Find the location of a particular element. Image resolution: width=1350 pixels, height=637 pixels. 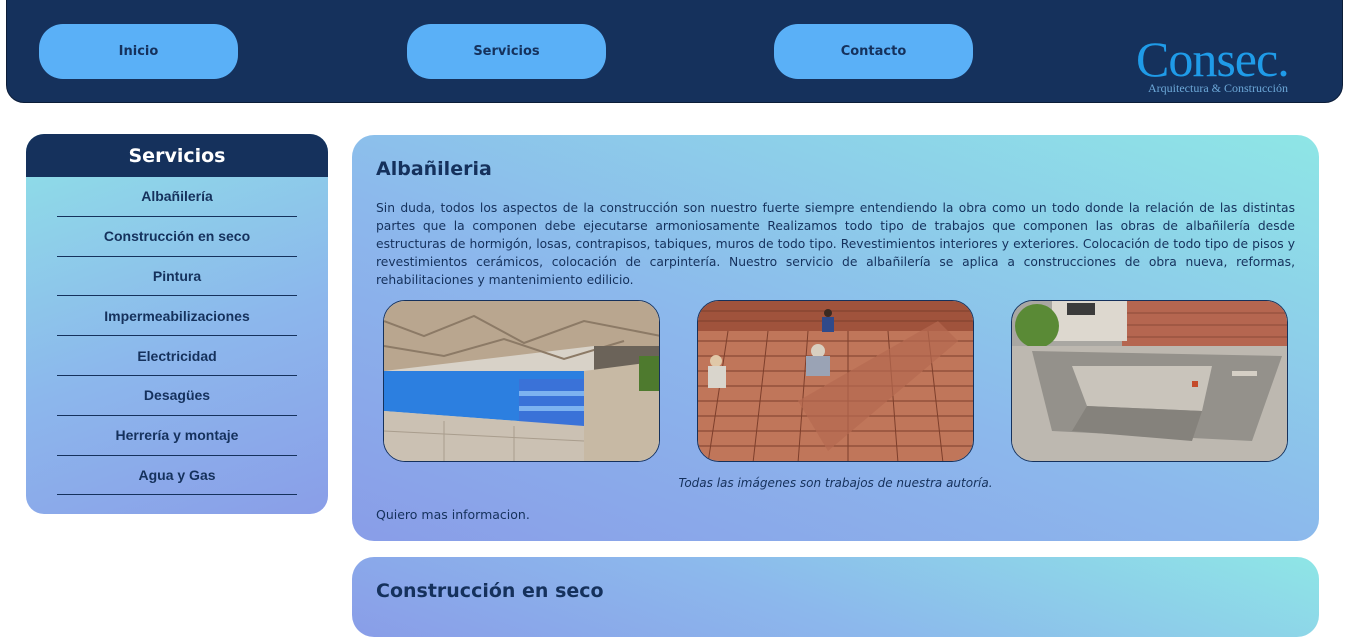

section-title: Albañileria is located at coordinates (434, 169).